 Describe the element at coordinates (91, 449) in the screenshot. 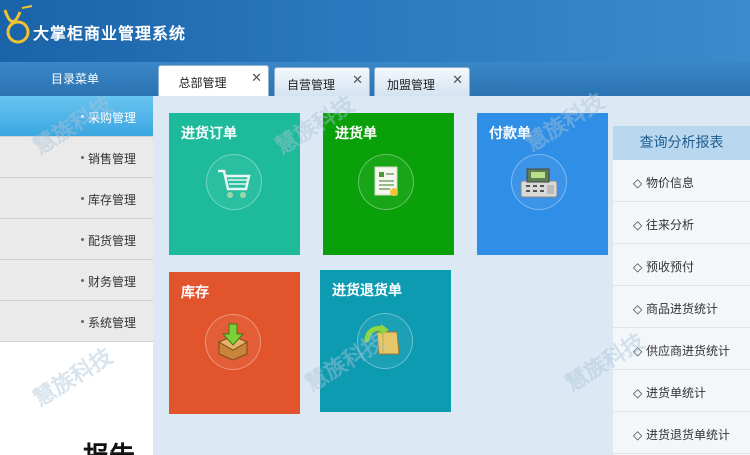

I see `sidebar-bottom-text: — 报告` at that location.